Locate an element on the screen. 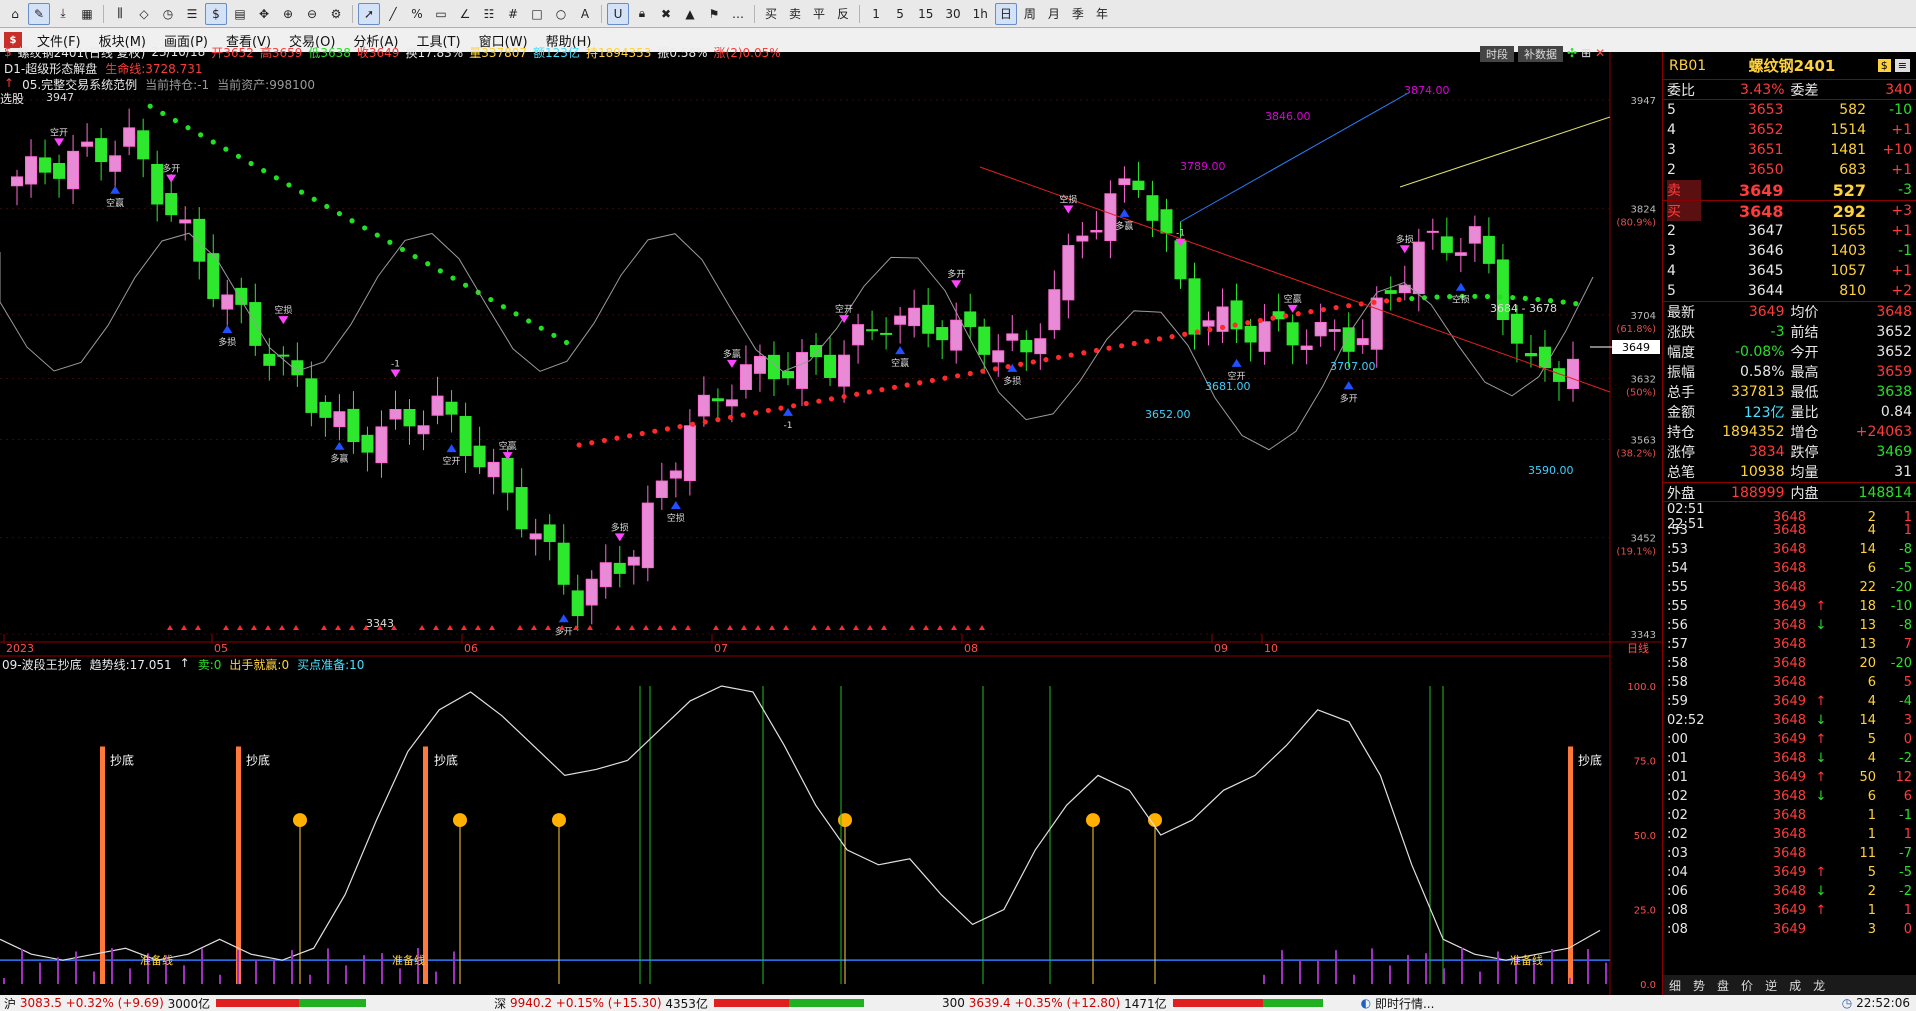 The height and width of the screenshot is (1011, 1916). bid-row: 4 3645 1057 +1 is located at coordinates (1789, 271).